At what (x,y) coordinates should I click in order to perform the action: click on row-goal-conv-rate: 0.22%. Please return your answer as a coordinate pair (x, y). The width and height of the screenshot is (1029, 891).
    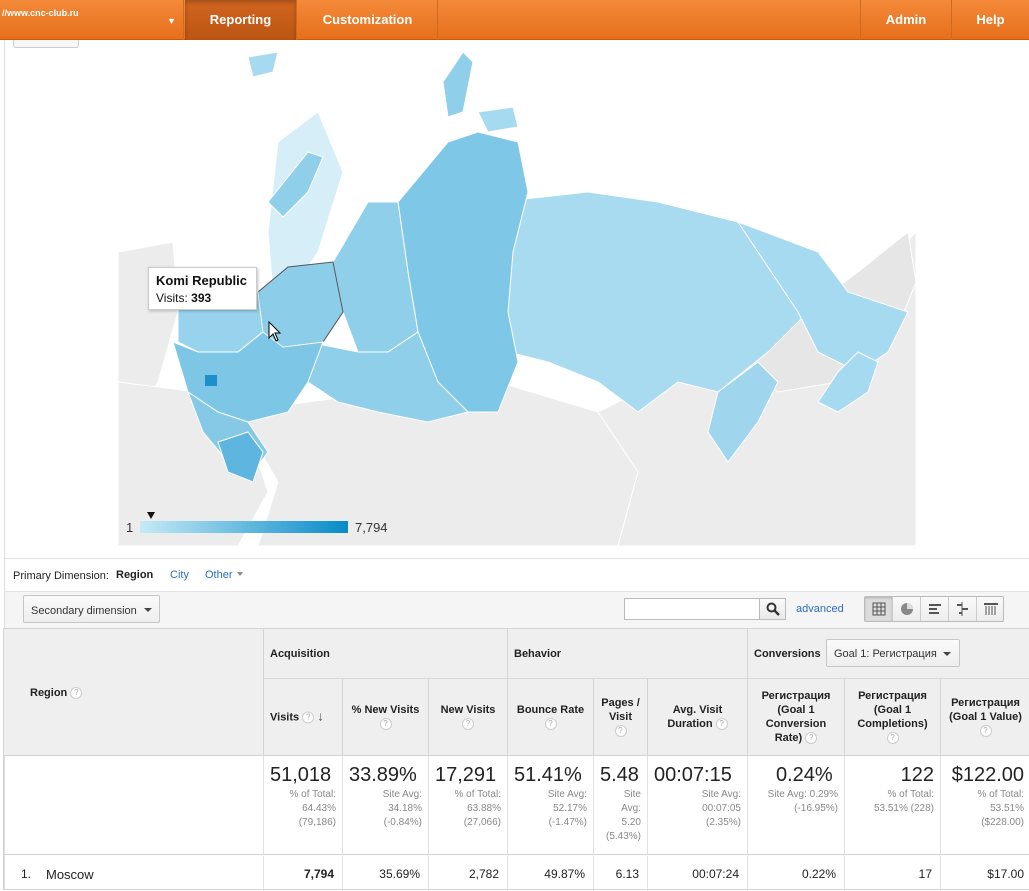
    Looking at the image, I should click on (796, 873).